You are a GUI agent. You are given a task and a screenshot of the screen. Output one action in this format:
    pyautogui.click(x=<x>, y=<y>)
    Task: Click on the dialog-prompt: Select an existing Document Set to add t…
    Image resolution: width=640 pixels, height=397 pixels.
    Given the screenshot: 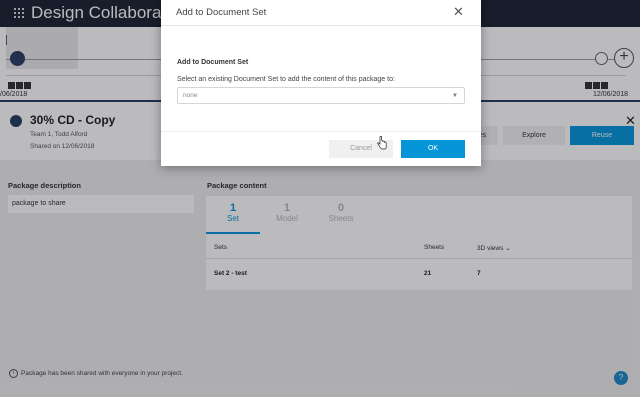 What is the action you would take?
    pyautogui.click(x=286, y=79)
    